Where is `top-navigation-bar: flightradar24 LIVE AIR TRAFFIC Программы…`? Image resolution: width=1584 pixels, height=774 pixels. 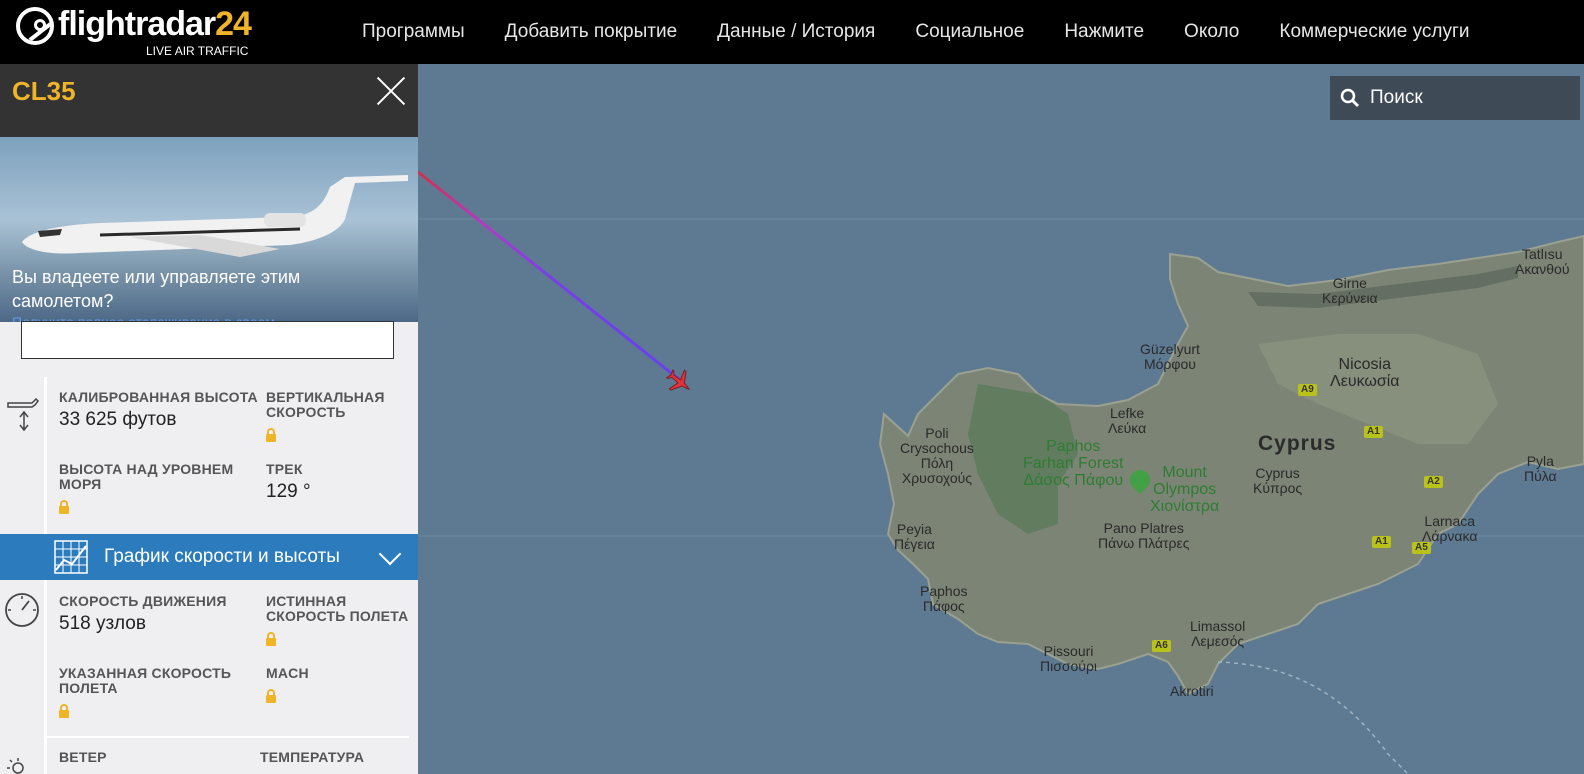
top-navigation-bar: flightradar24 LIVE AIR TRAFFIC Программы… is located at coordinates (792, 32).